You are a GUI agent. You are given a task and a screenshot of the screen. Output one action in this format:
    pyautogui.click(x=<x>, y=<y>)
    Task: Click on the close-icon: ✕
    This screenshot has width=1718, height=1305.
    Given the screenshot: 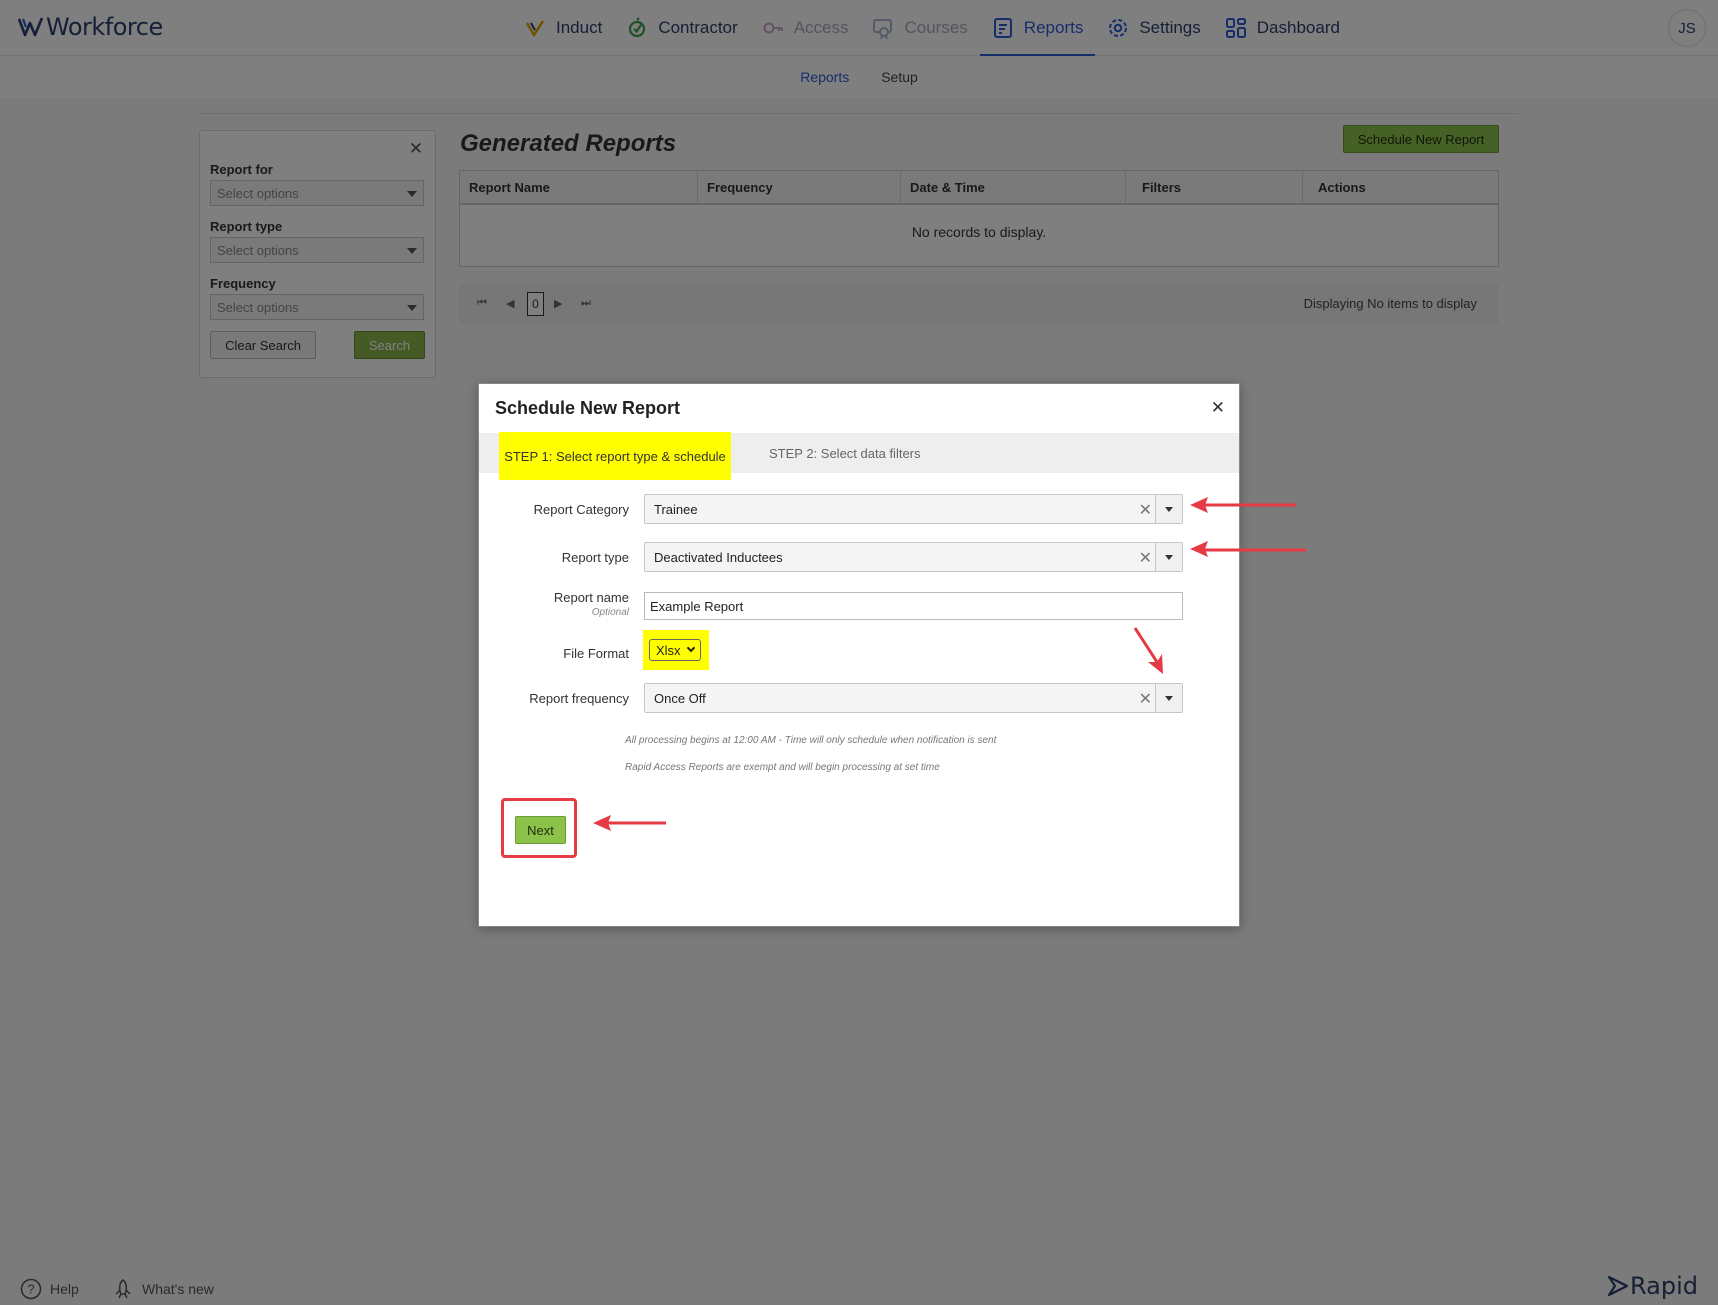 What is the action you would take?
    pyautogui.click(x=1218, y=408)
    